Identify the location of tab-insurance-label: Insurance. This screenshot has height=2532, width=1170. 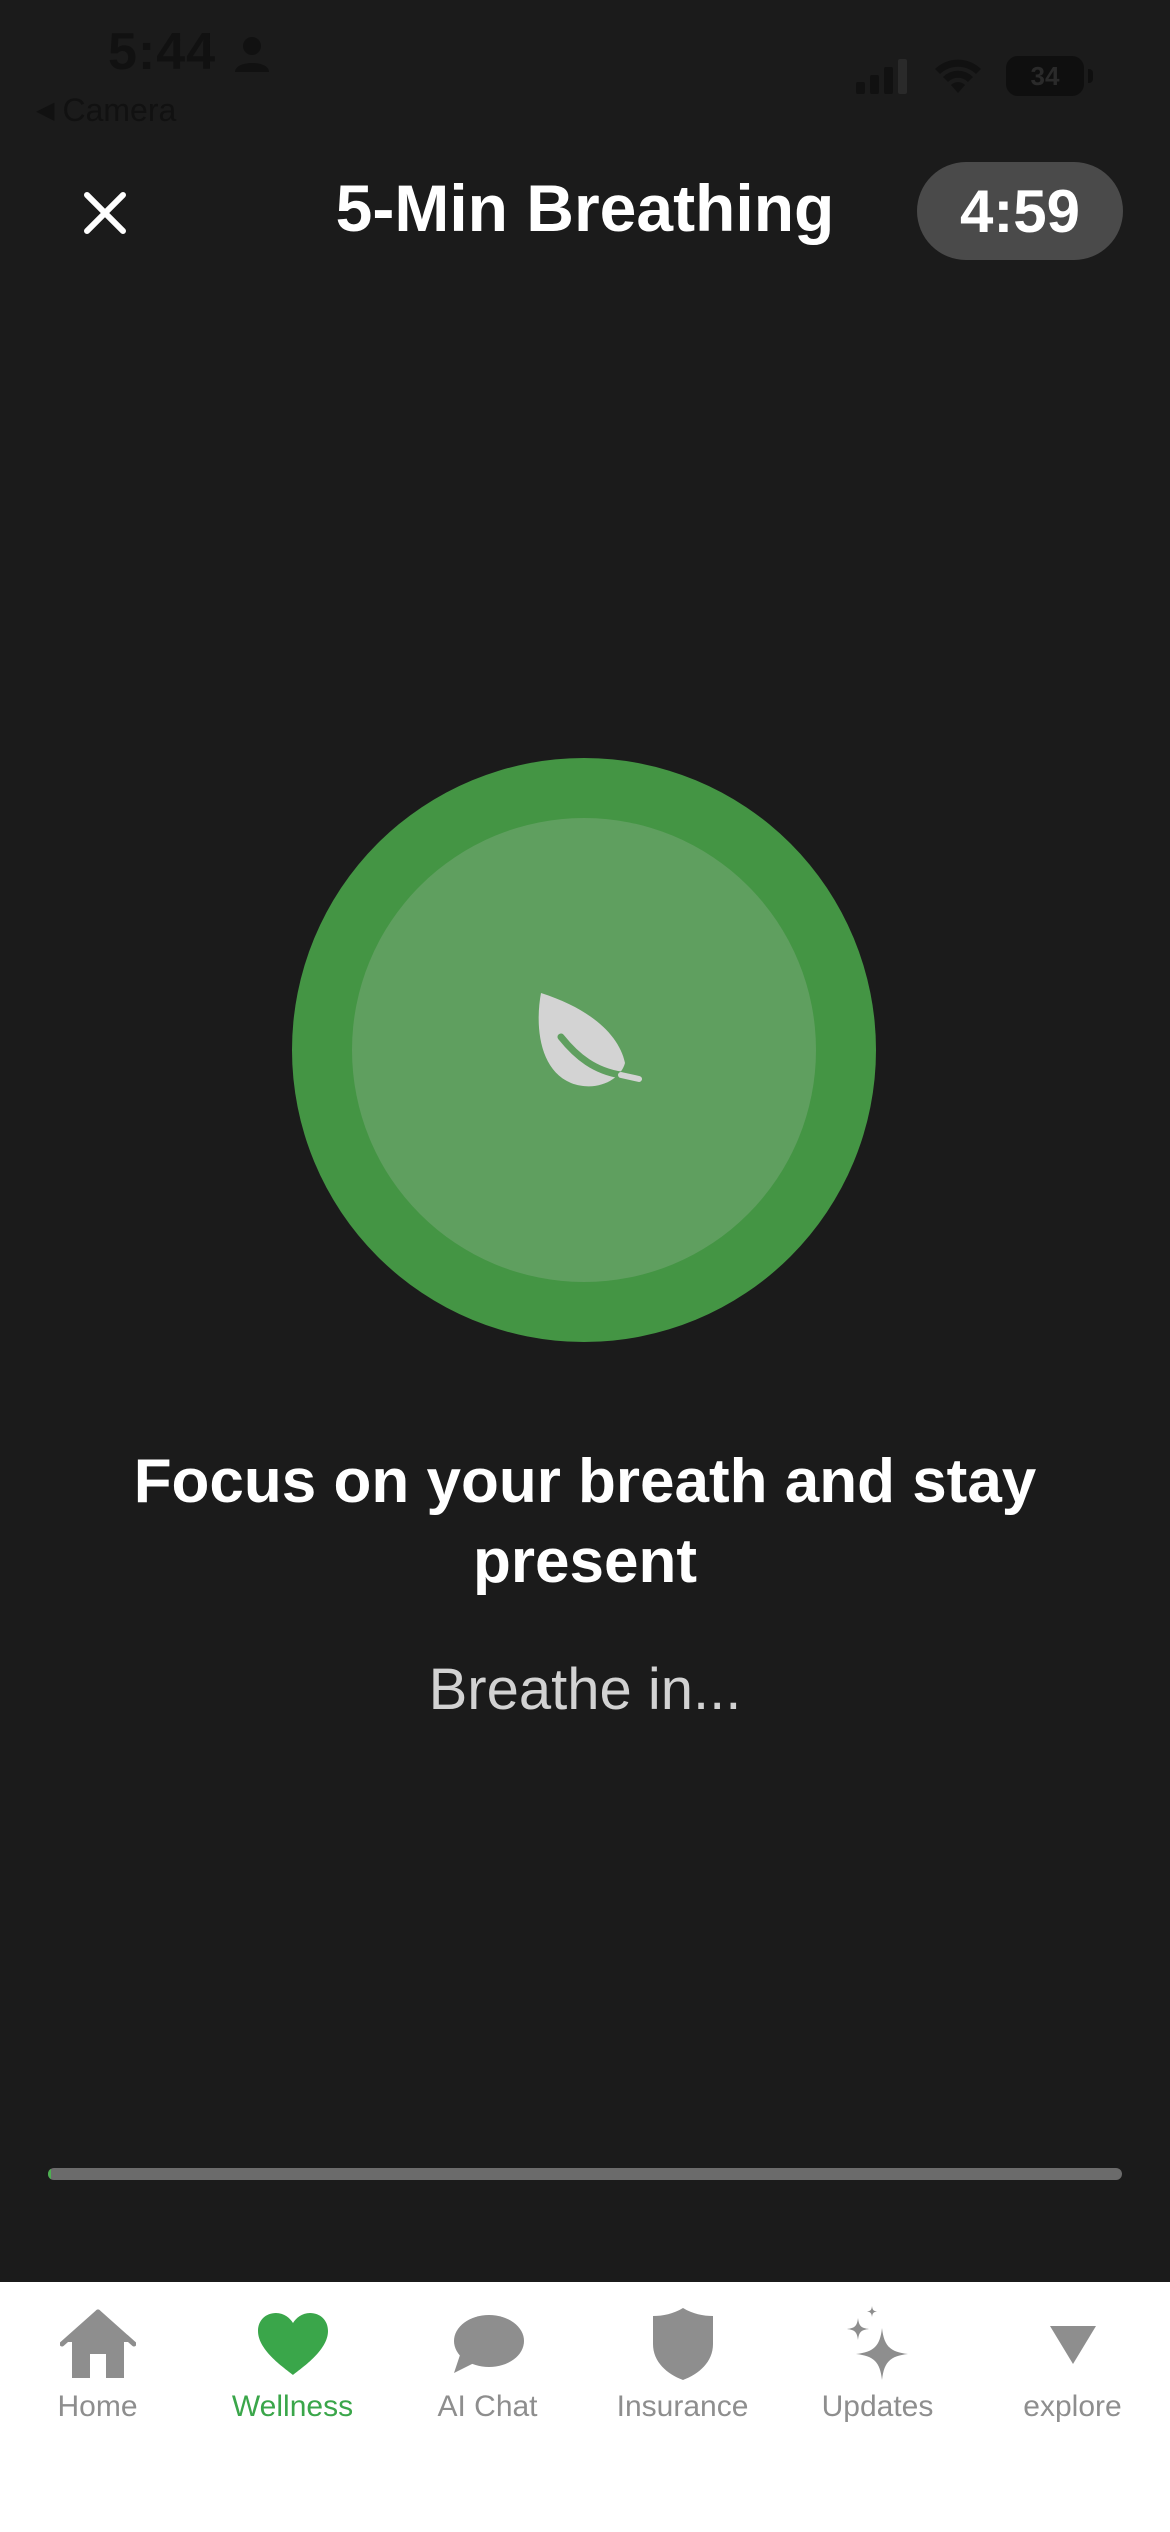
(682, 2406).